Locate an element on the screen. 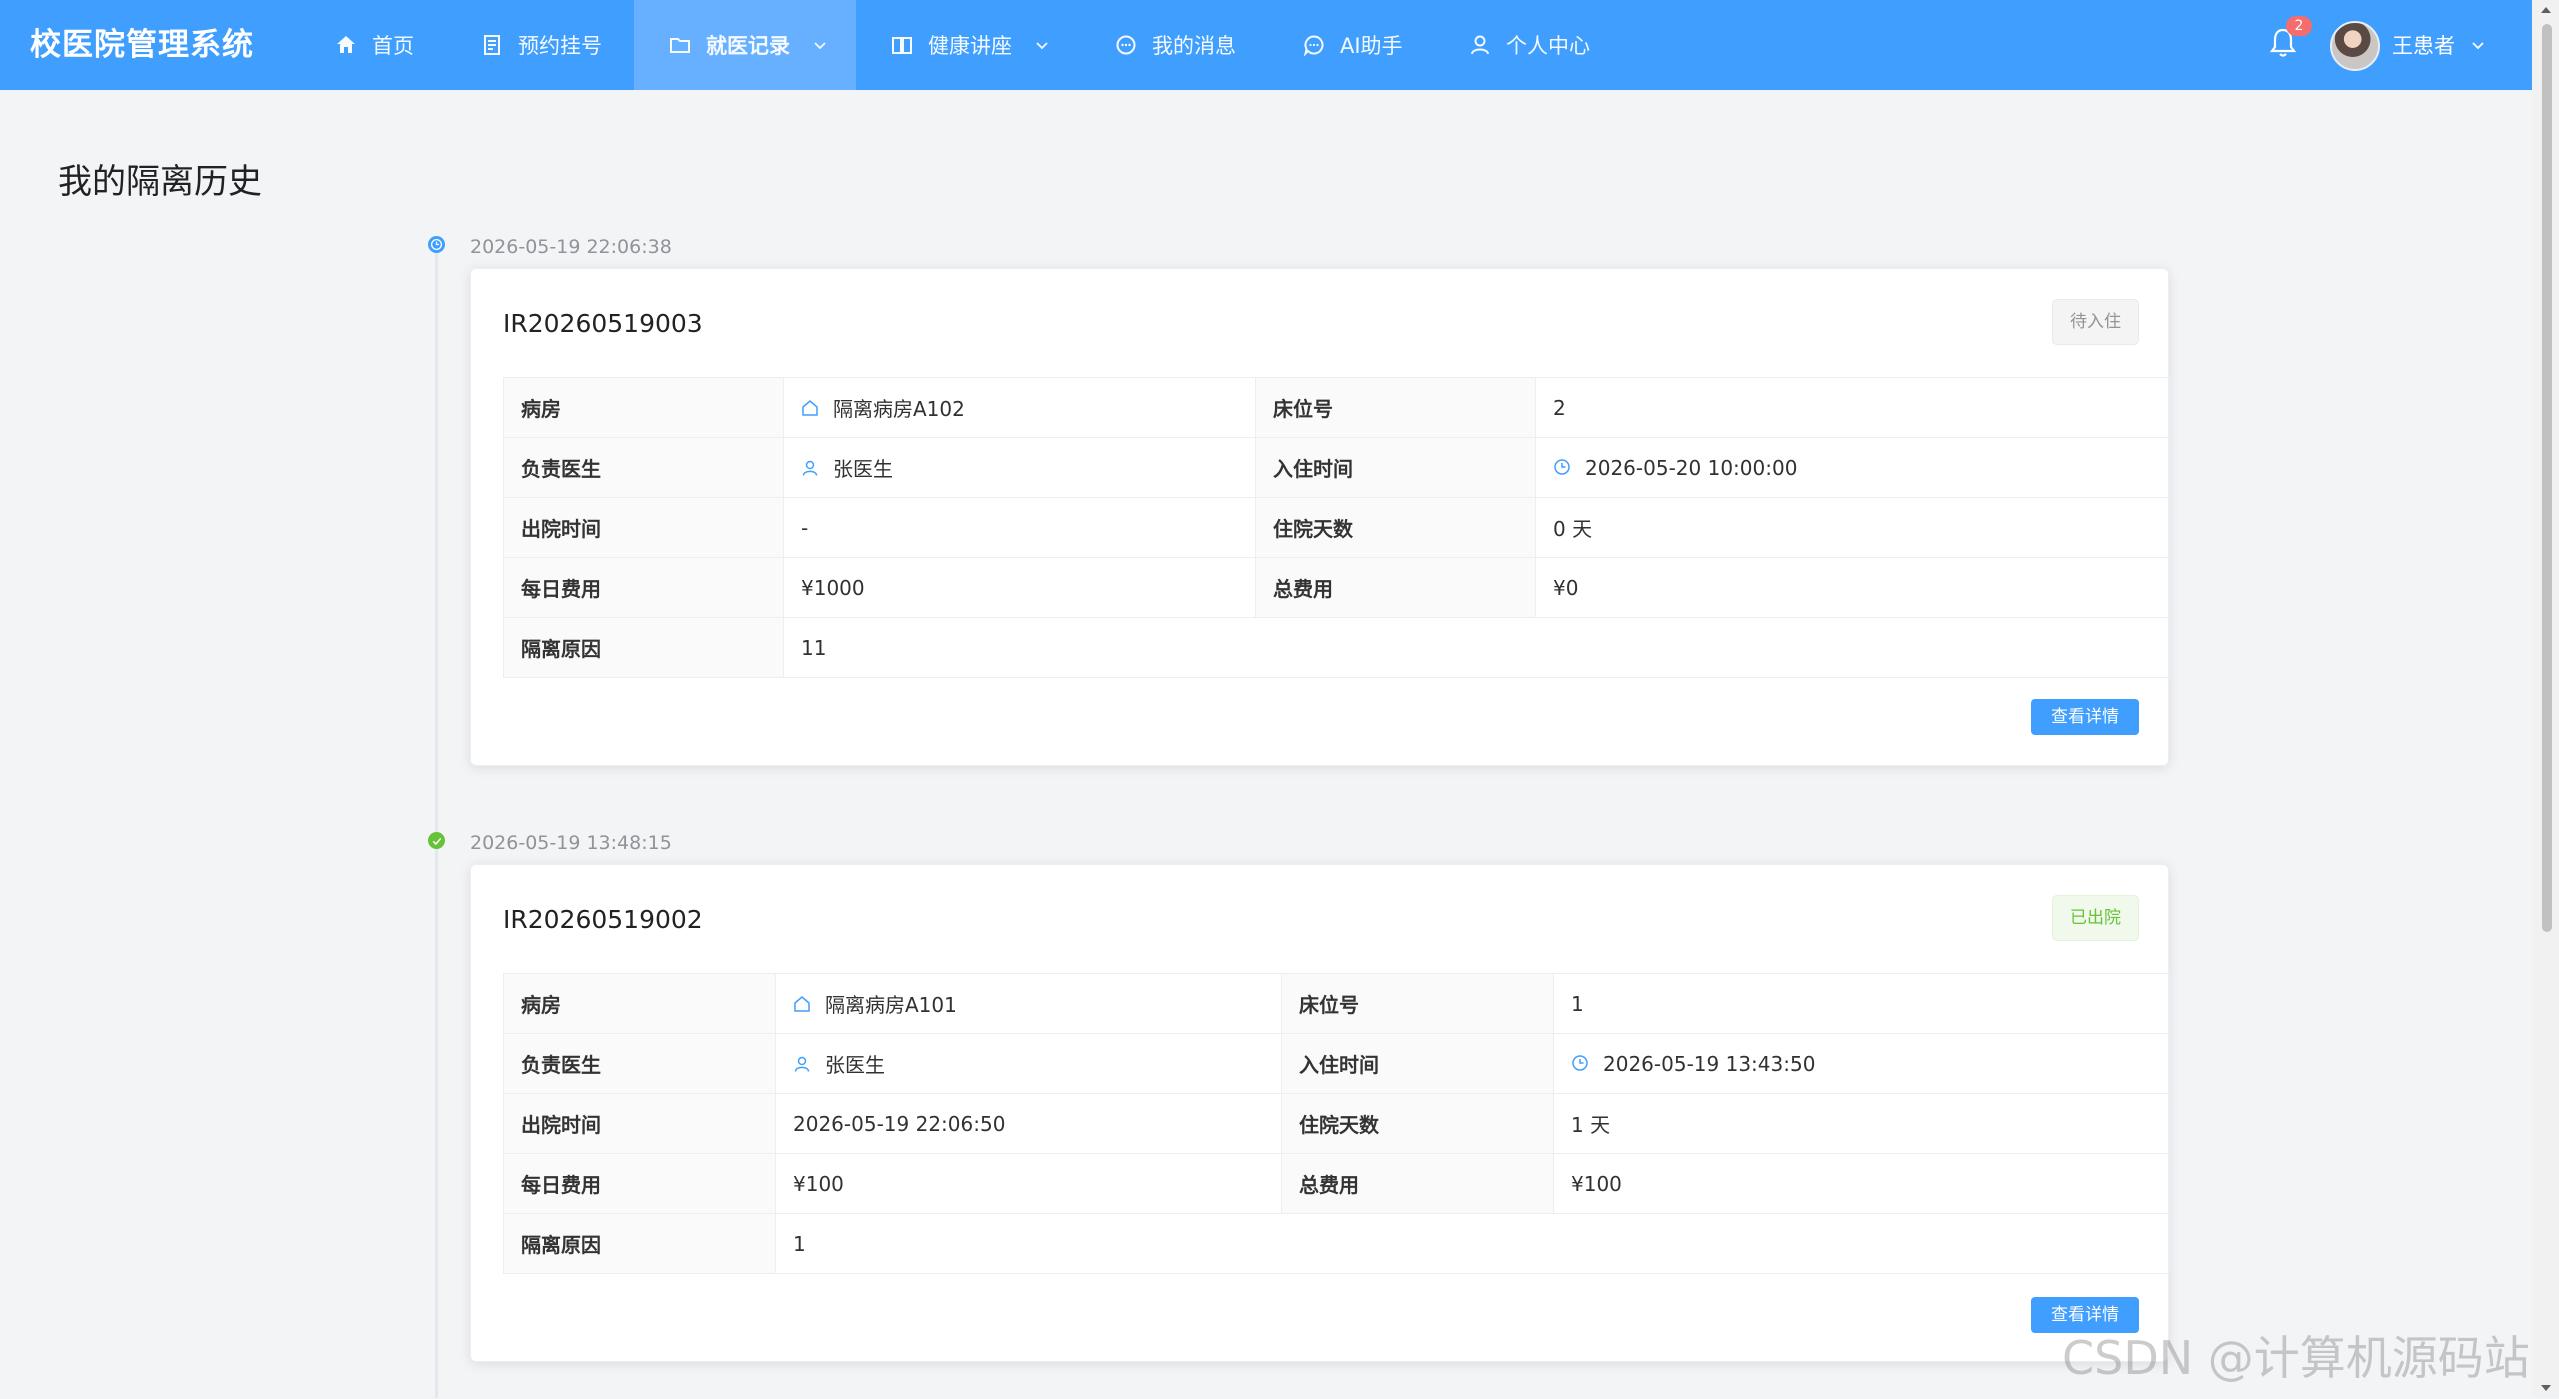 The image size is (2559, 1399). chat-bubble-icon is located at coordinates (1314, 45).